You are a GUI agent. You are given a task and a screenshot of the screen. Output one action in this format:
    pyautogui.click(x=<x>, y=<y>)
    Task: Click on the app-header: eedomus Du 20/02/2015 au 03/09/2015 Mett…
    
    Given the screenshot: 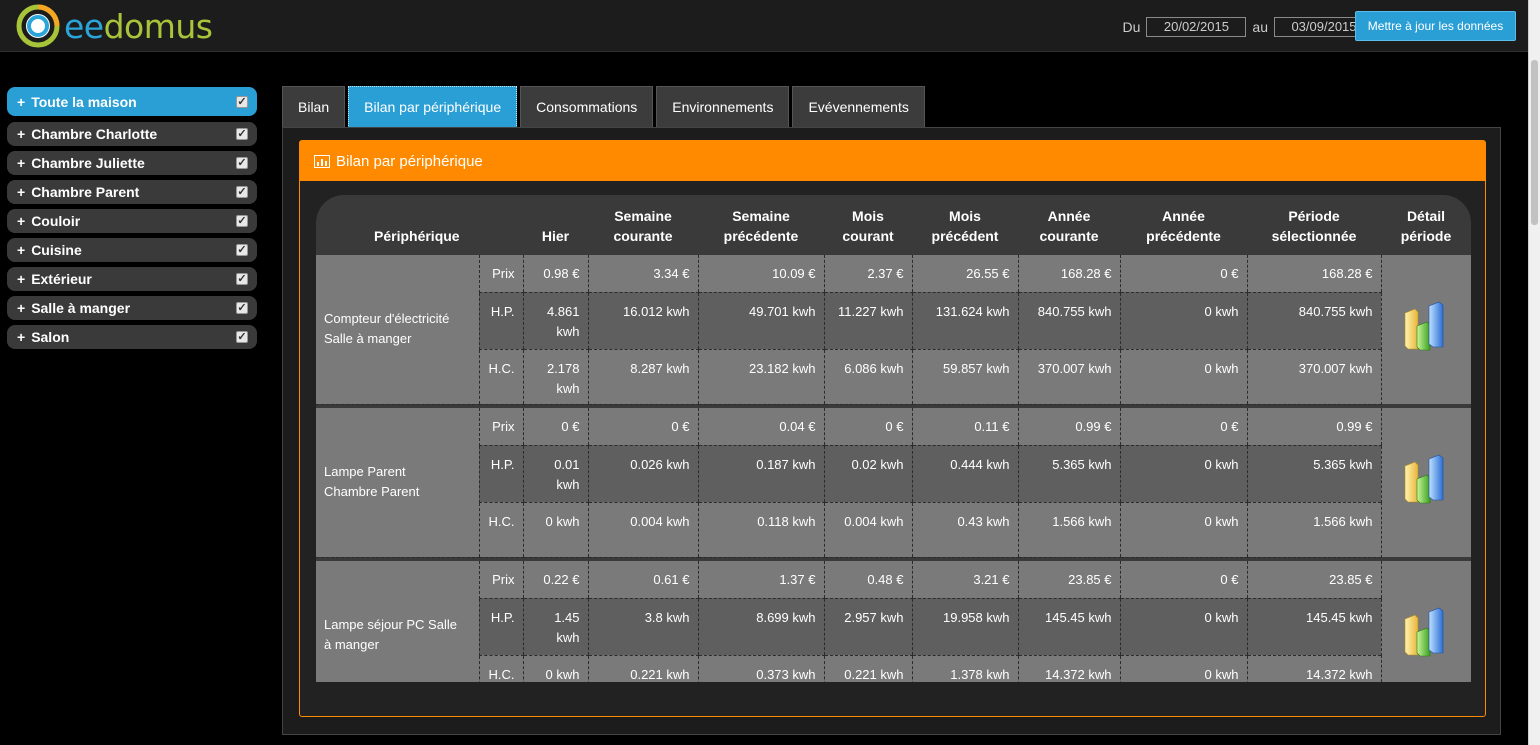 What is the action you would take?
    pyautogui.click(x=764, y=26)
    